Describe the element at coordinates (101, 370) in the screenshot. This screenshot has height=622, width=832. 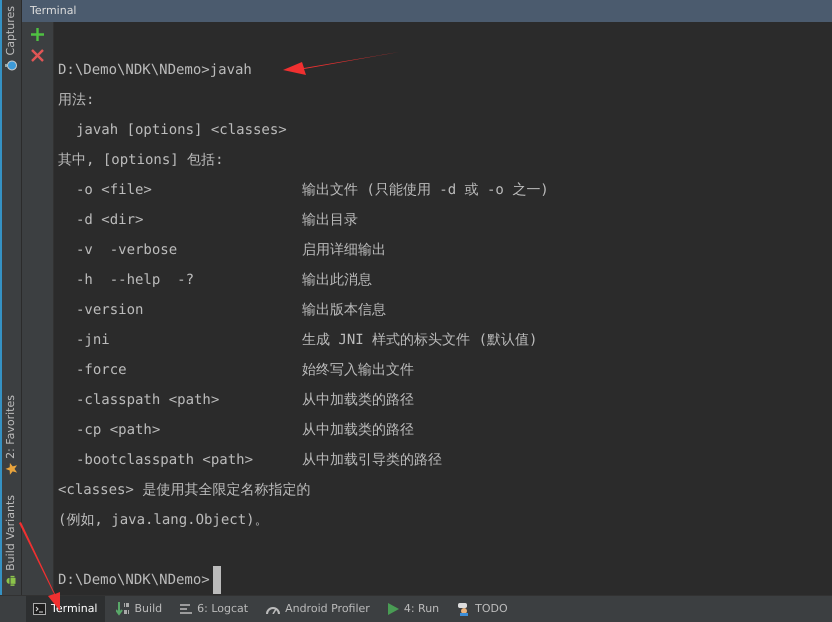
I see `option-name: -force` at that location.